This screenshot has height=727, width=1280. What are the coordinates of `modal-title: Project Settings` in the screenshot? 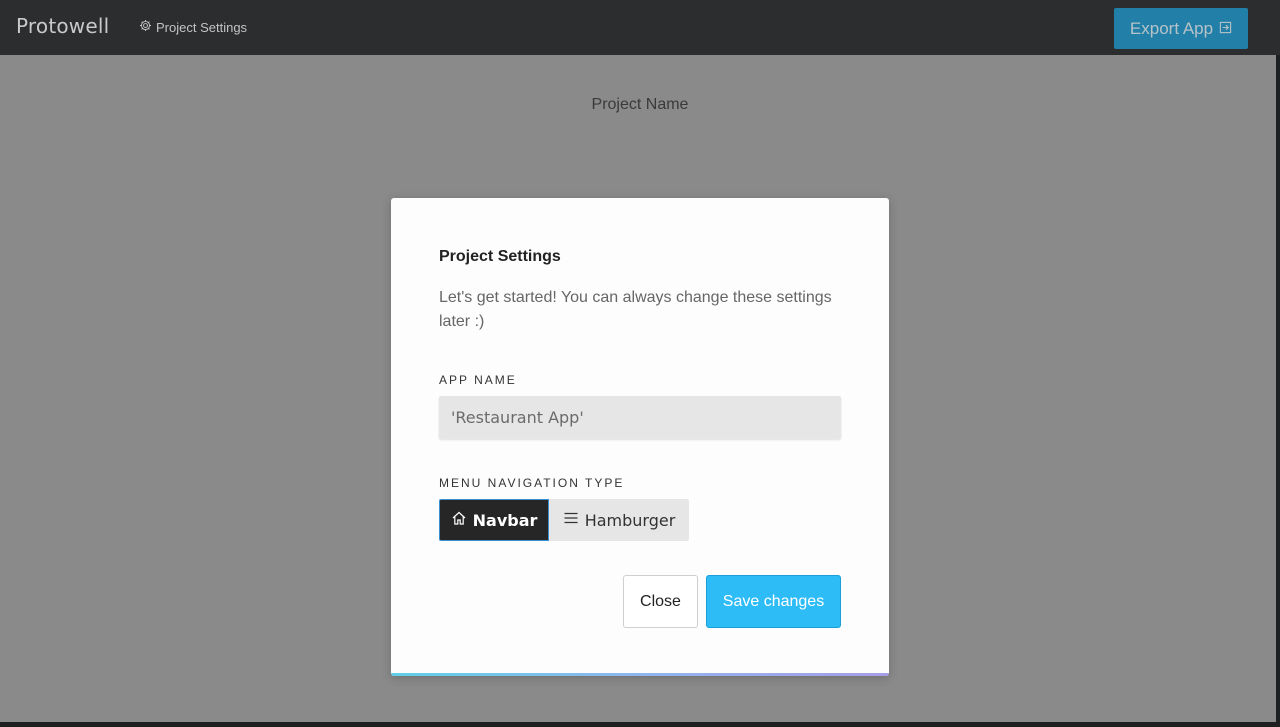 It's located at (500, 256).